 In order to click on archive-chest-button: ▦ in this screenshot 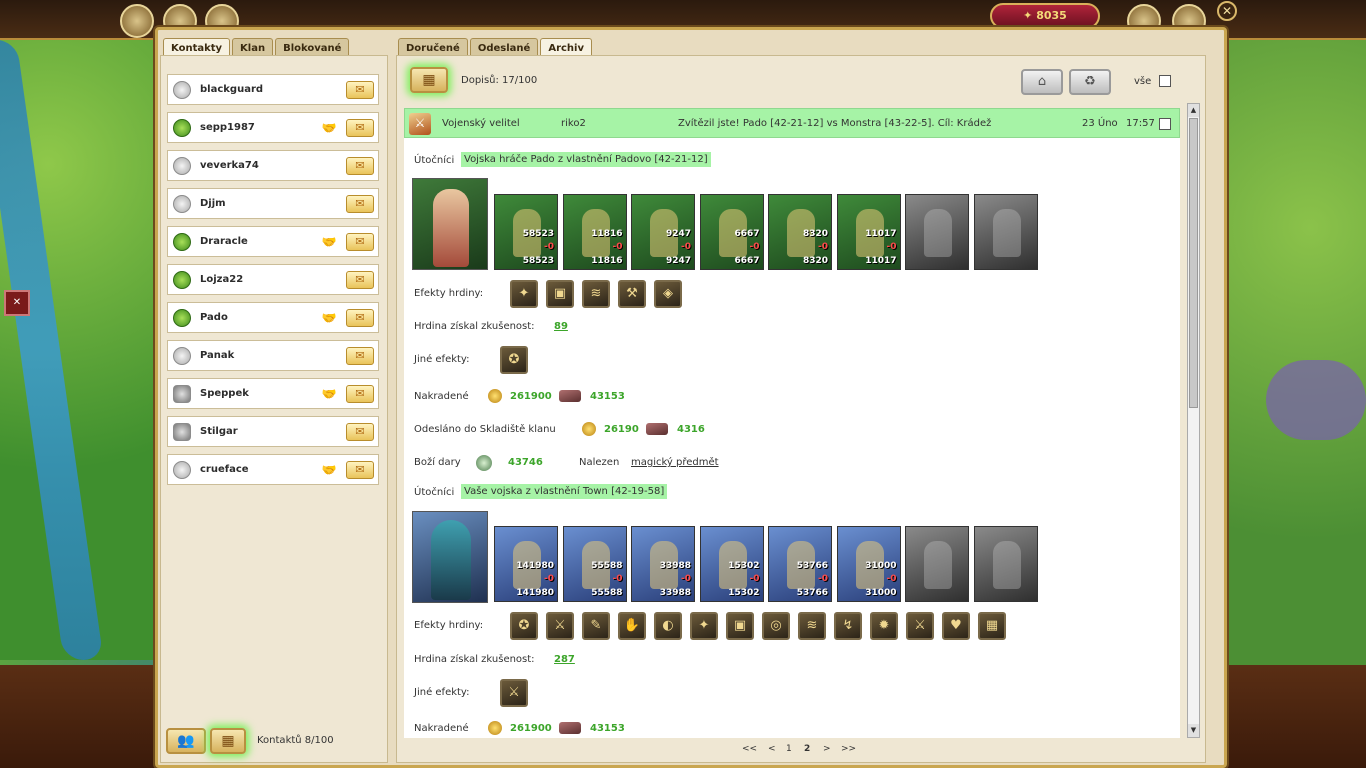, I will do `click(429, 80)`.